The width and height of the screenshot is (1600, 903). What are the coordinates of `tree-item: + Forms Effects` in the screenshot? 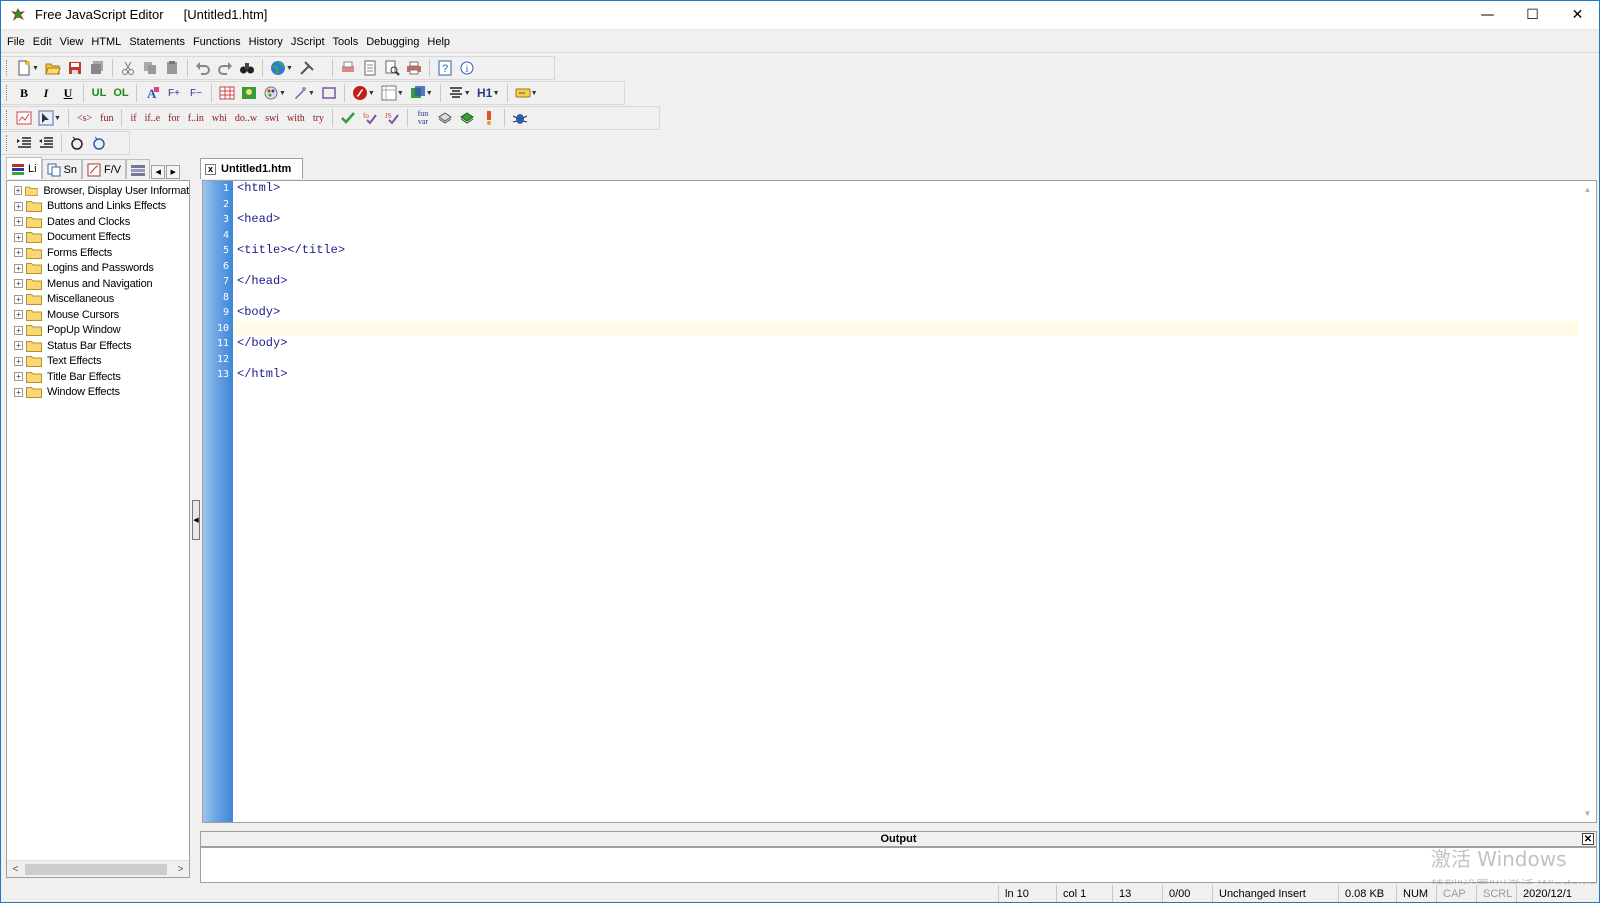 It's located at (98, 253).